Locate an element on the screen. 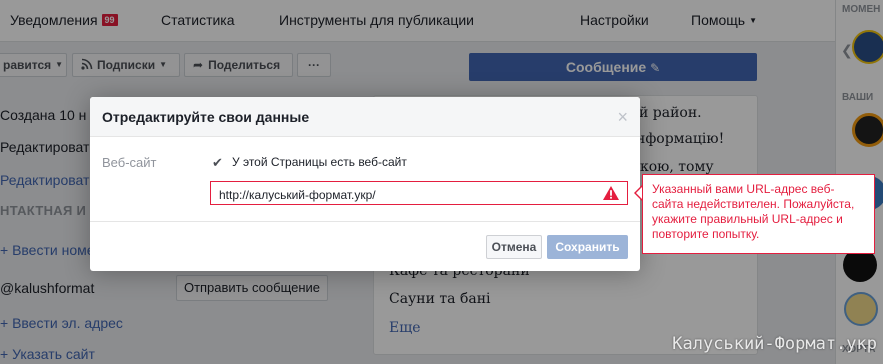 The height and width of the screenshot is (364, 883). save-button: Сохранить is located at coordinates (587, 247).